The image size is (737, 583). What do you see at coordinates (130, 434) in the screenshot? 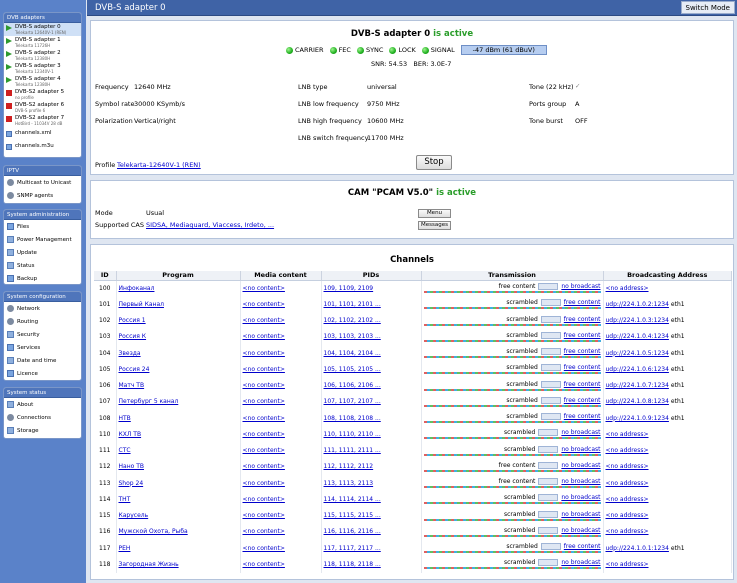
I see `program-link: КХЛ ТВ` at bounding box center [130, 434].